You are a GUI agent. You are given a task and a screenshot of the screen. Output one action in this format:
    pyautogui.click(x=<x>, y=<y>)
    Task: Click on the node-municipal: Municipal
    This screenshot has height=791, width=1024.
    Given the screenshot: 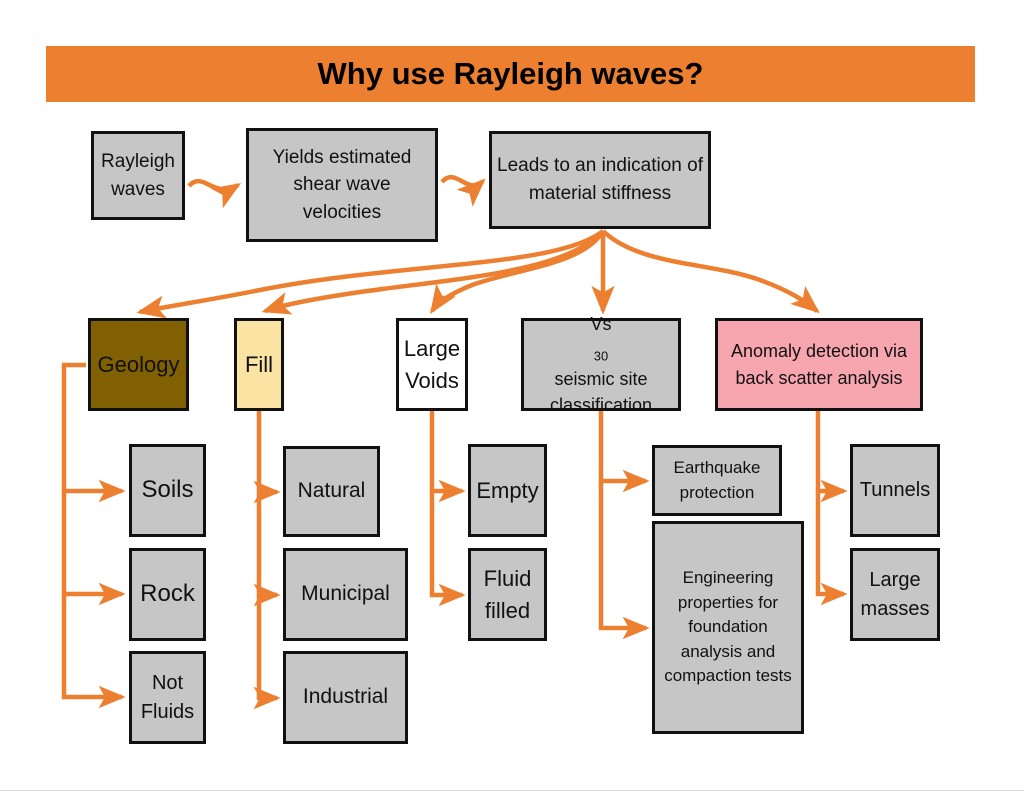 What is the action you would take?
    pyautogui.click(x=345, y=594)
    